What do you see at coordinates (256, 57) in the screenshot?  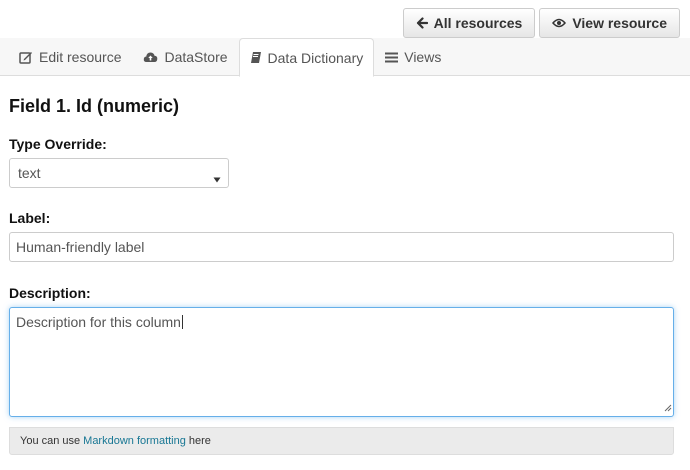 I see `book-icon` at bounding box center [256, 57].